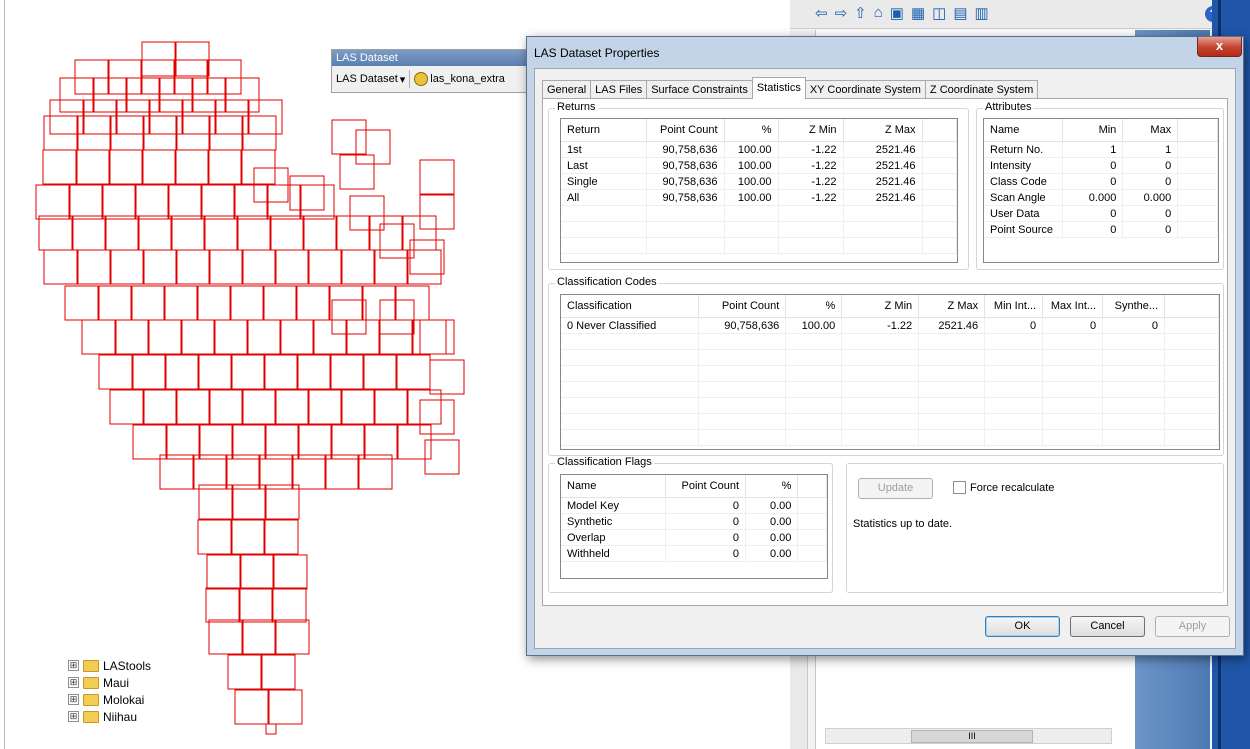 Image resolution: width=1250 pixels, height=749 pixels. I want to click on las-dataset-dropdown: LAS Dataset ▾, so click(370, 79).